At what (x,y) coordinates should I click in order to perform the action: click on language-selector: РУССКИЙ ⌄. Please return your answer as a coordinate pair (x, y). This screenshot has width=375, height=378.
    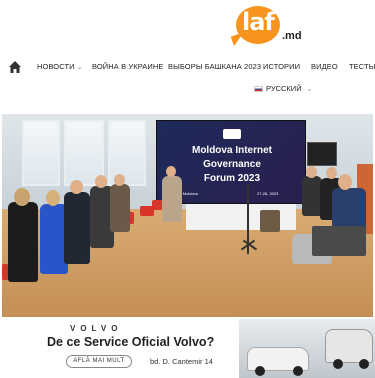
    Looking at the image, I should click on (283, 88).